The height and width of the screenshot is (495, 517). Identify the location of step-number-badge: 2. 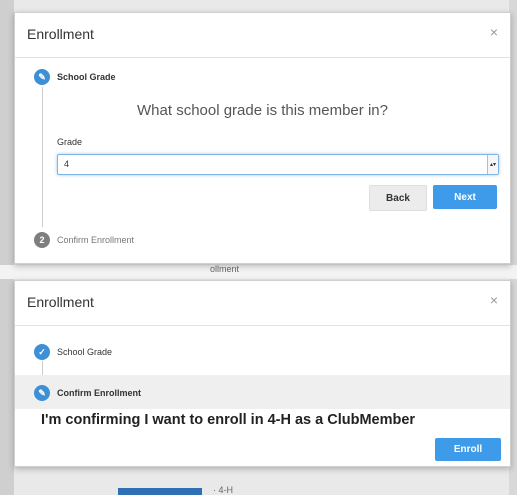
(42, 240).